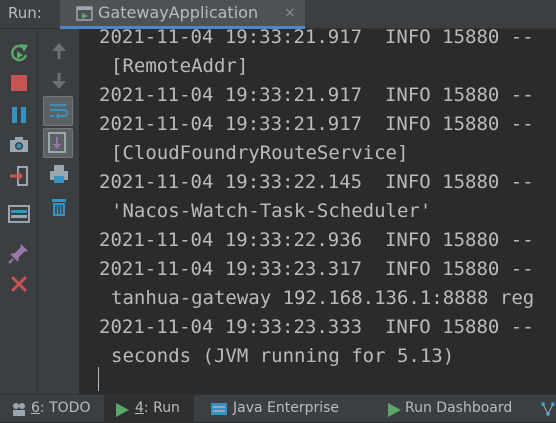 This screenshot has width=556, height=423. What do you see at coordinates (139, 408) in the screenshot?
I see `run-shortcut: 4` at bounding box center [139, 408].